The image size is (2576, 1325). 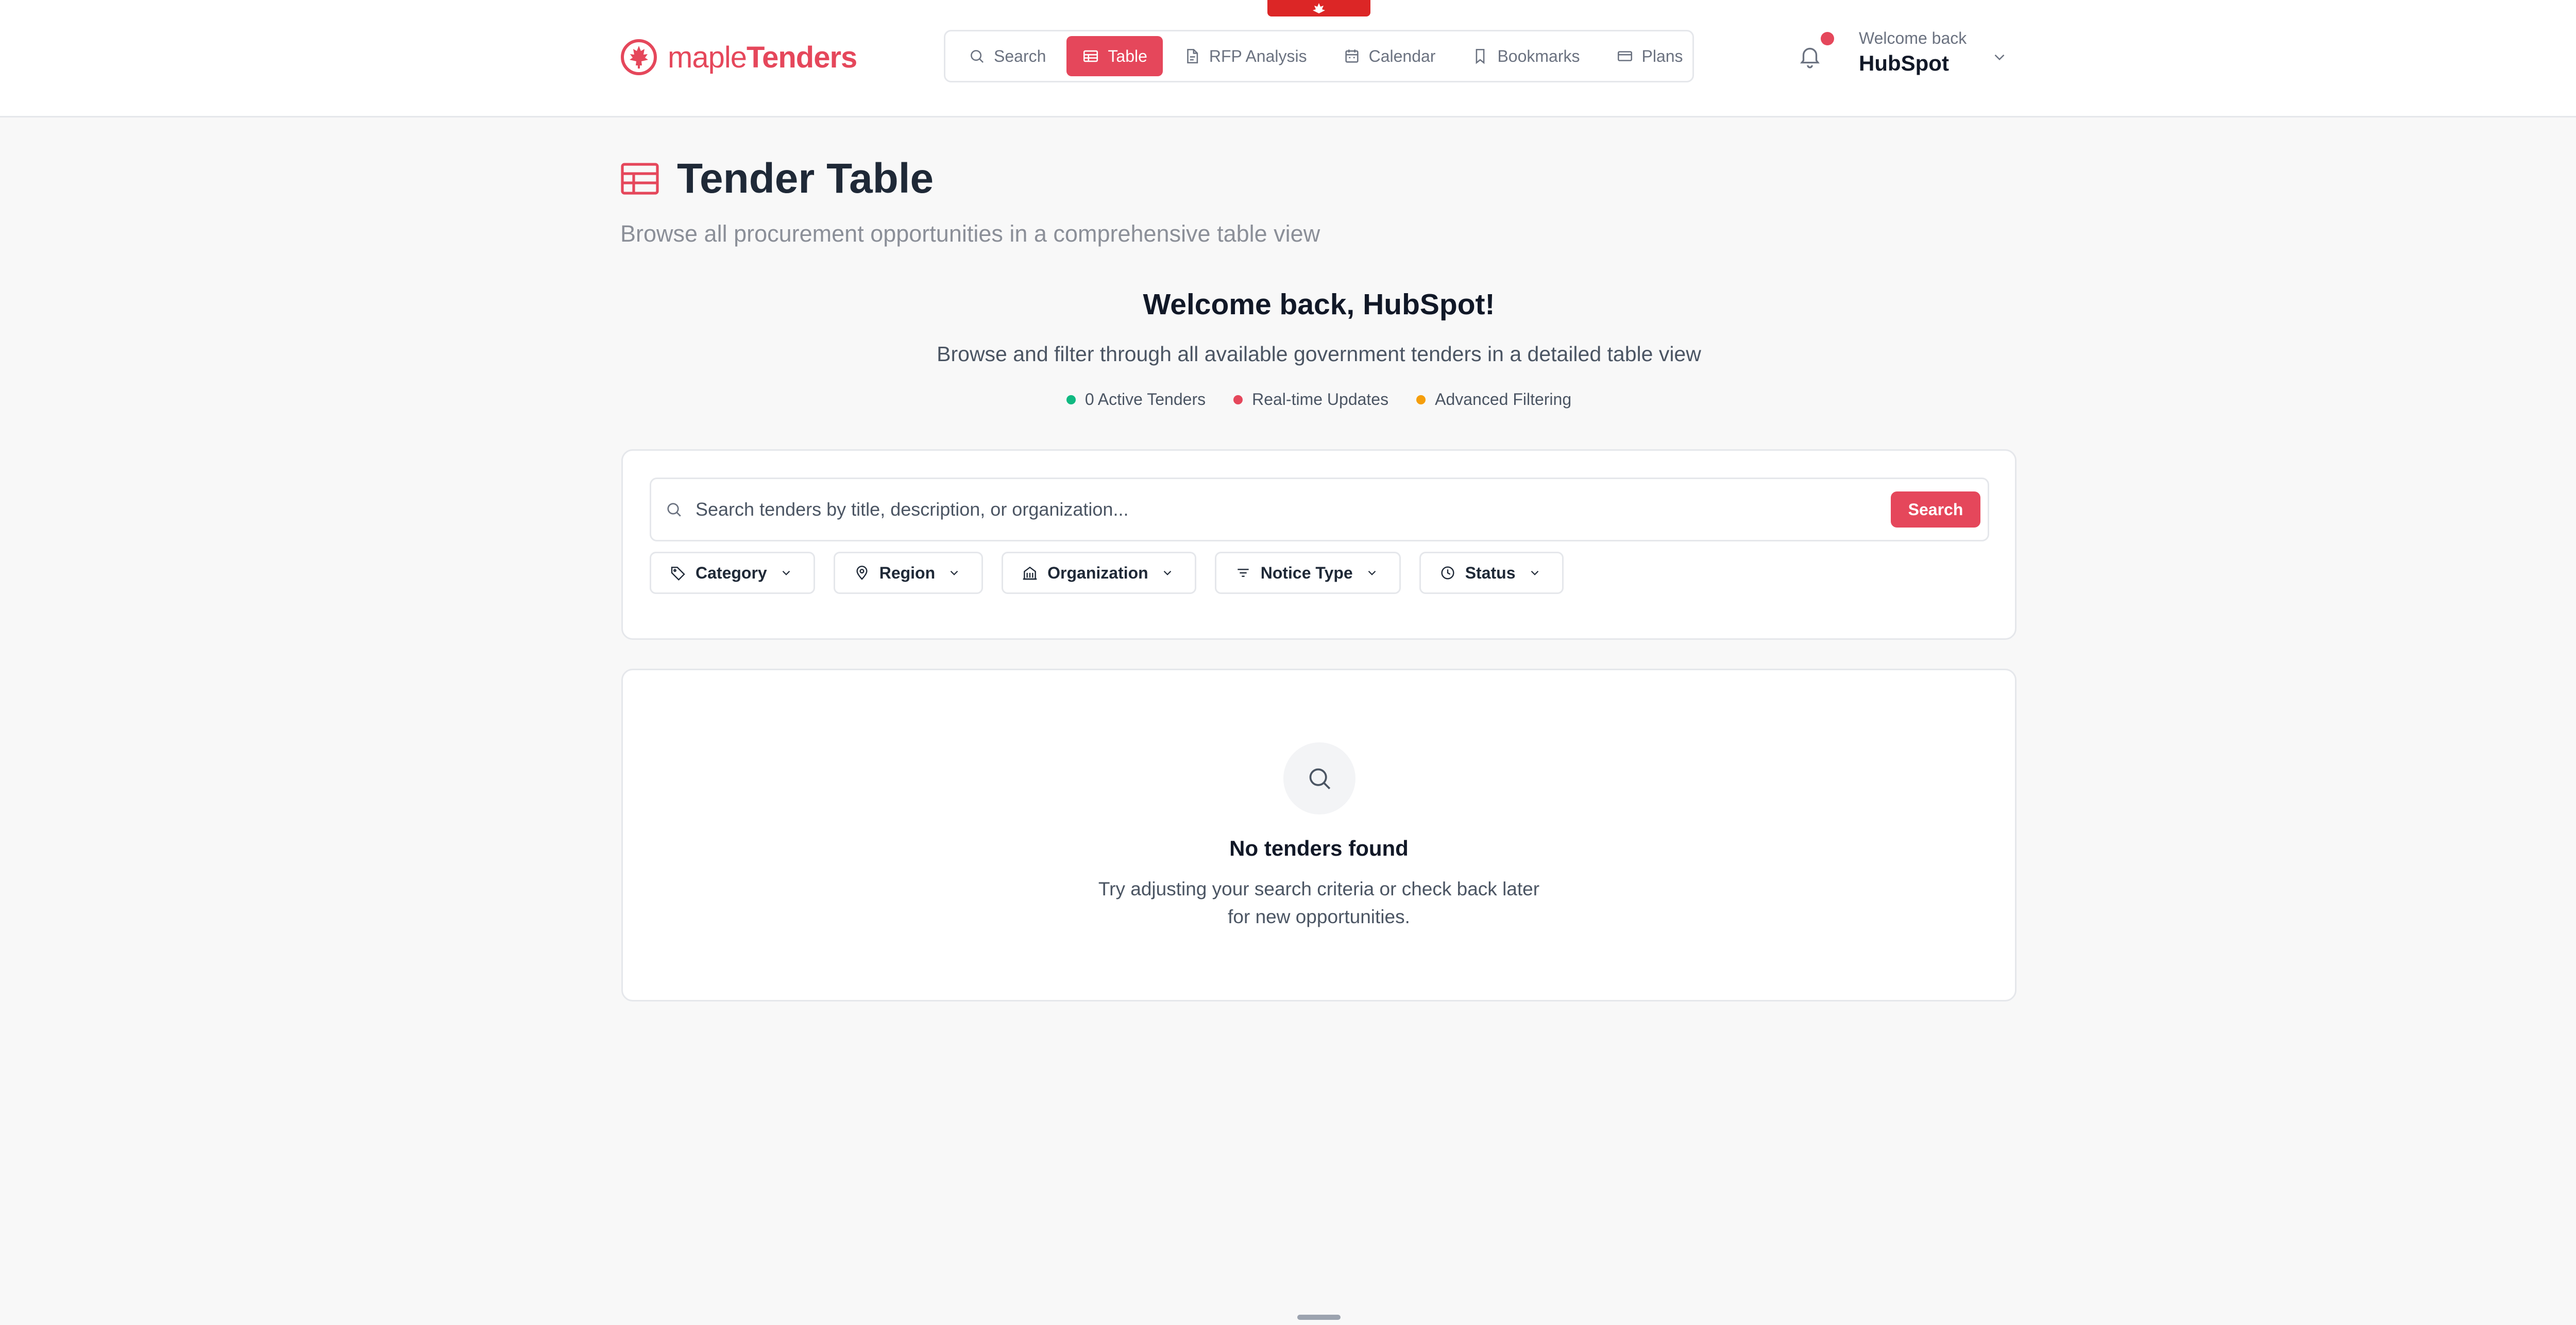 I want to click on filter-label: Notice Type, so click(x=1306, y=572).